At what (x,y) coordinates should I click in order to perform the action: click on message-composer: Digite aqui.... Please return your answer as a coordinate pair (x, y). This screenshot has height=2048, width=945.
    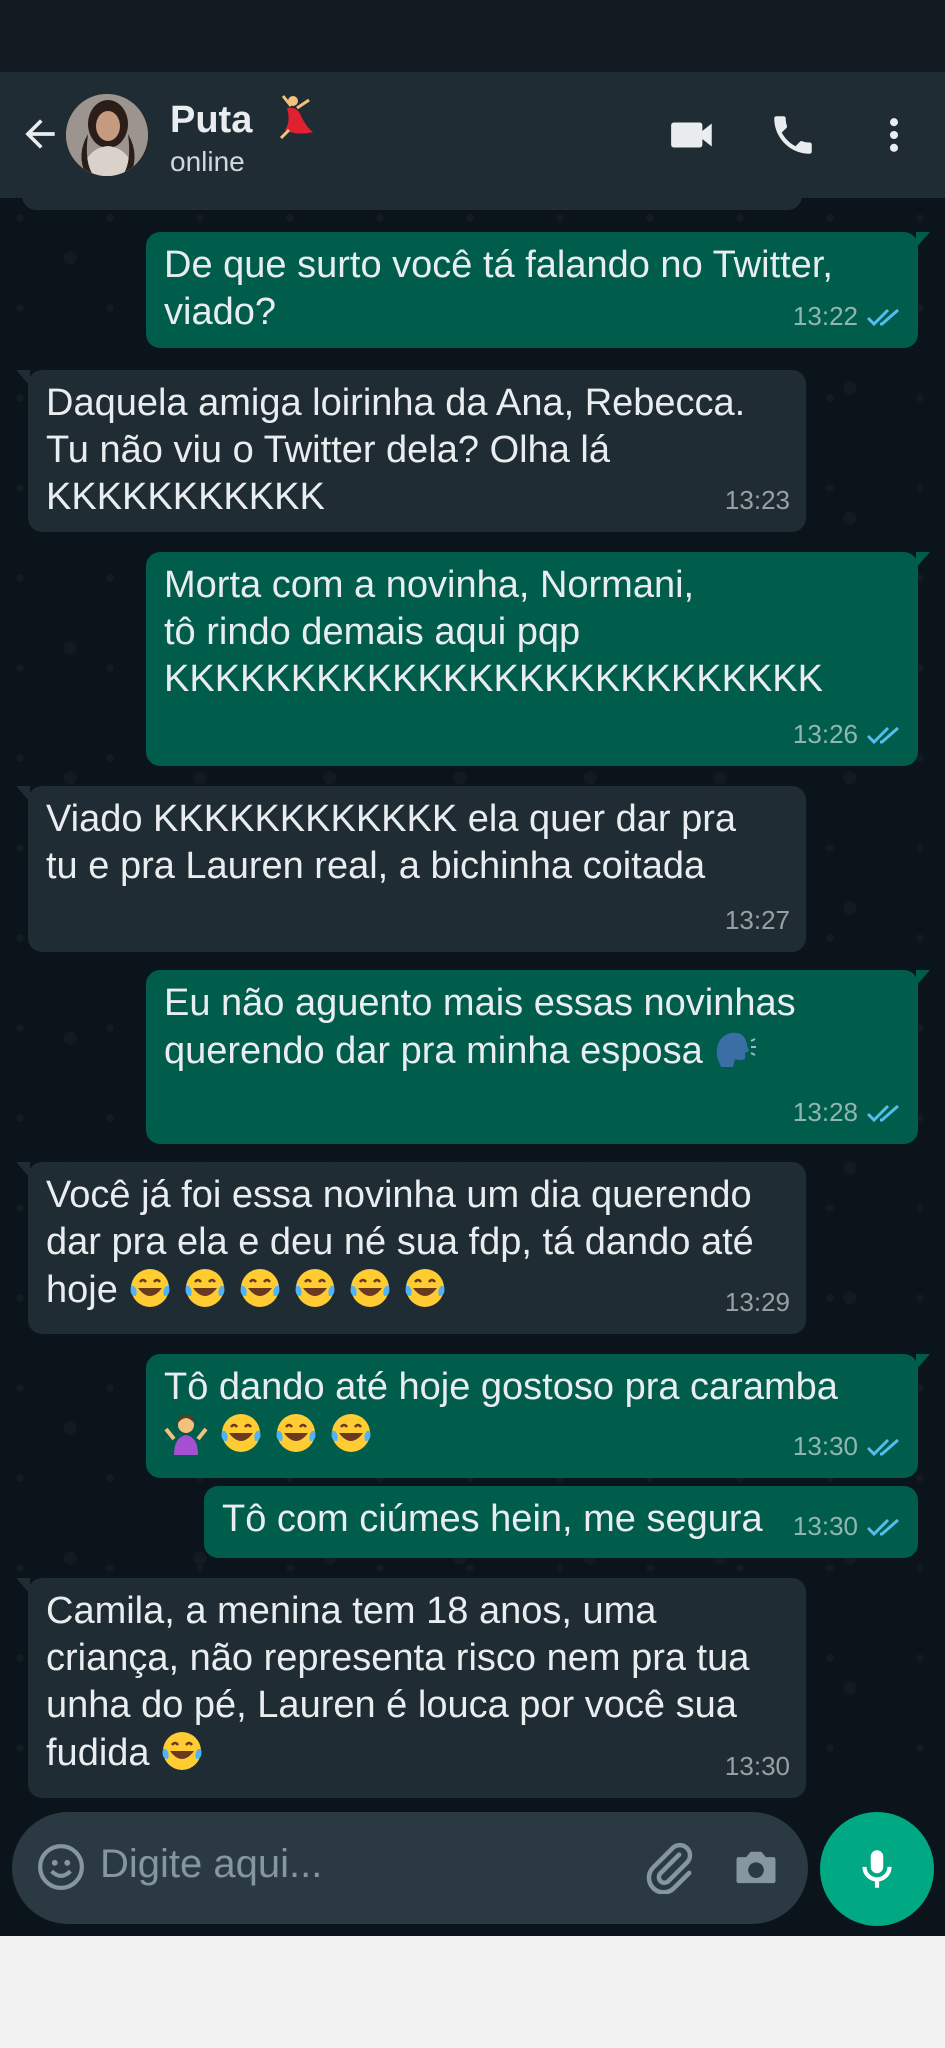
    Looking at the image, I should click on (410, 1868).